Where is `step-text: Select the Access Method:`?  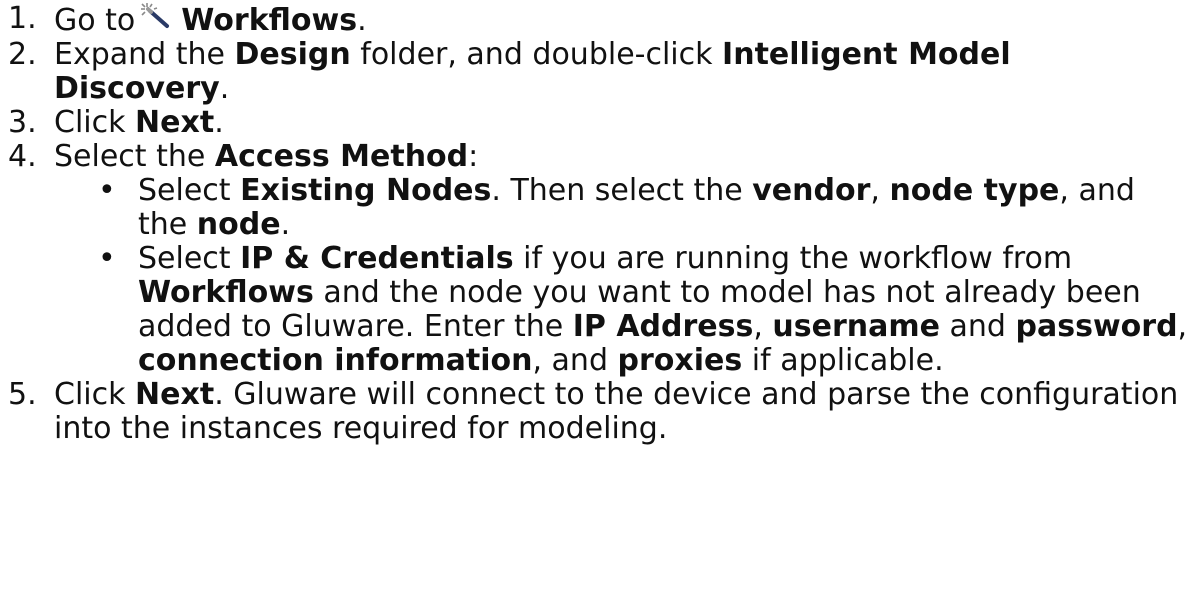 step-text: Select the Access Method: is located at coordinates (266, 156).